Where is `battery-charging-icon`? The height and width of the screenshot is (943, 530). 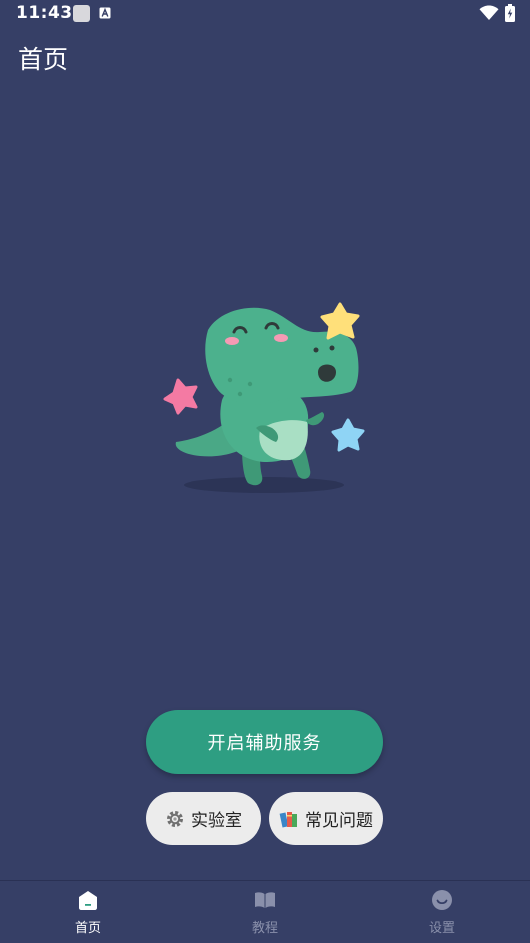
battery-charging-icon is located at coordinates (510, 13).